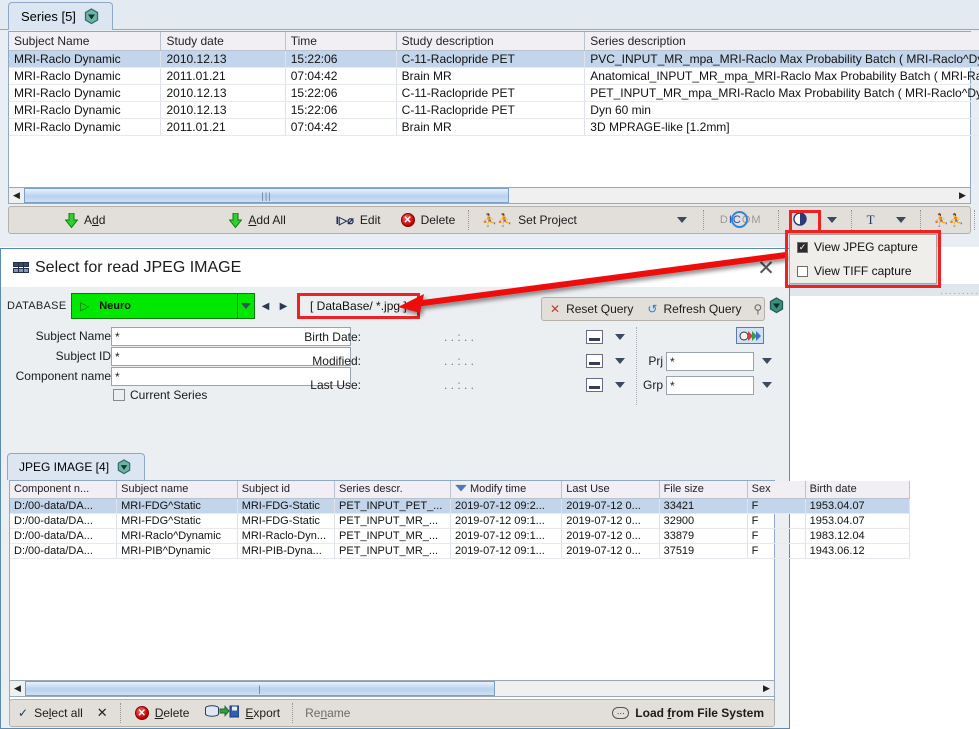  I want to click on col-subject-name: Subject Name, so click(85, 41).